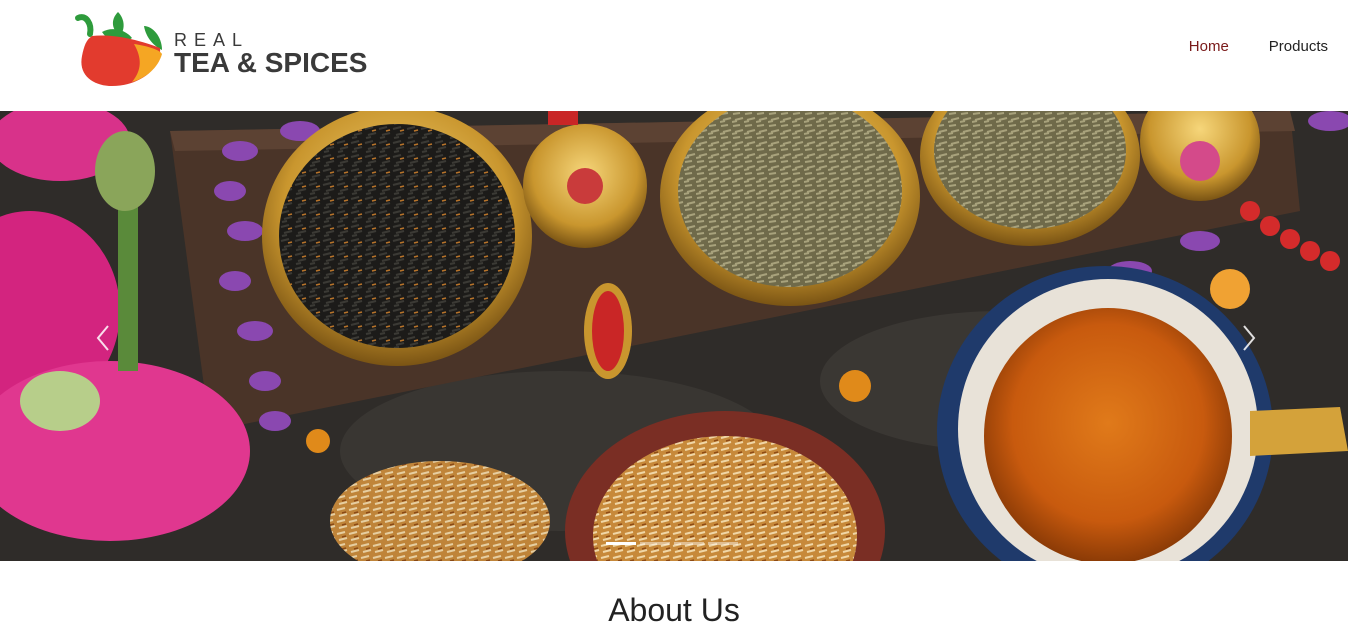 The image size is (1348, 640). What do you see at coordinates (674, 610) in the screenshot?
I see `about-heading: About Us` at bounding box center [674, 610].